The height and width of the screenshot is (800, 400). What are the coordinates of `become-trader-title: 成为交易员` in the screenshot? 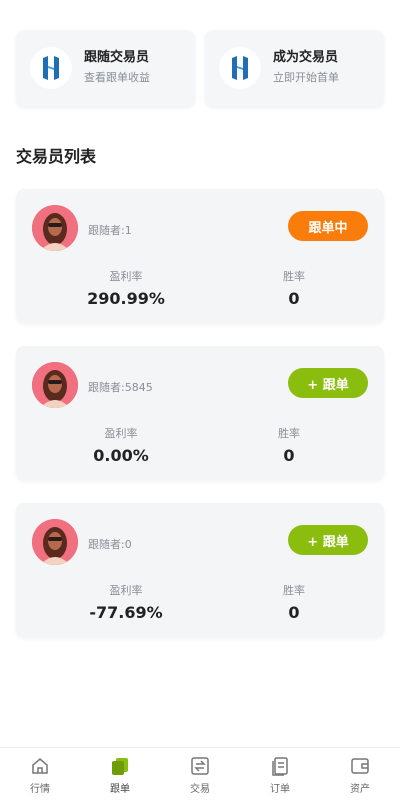 It's located at (306, 57).